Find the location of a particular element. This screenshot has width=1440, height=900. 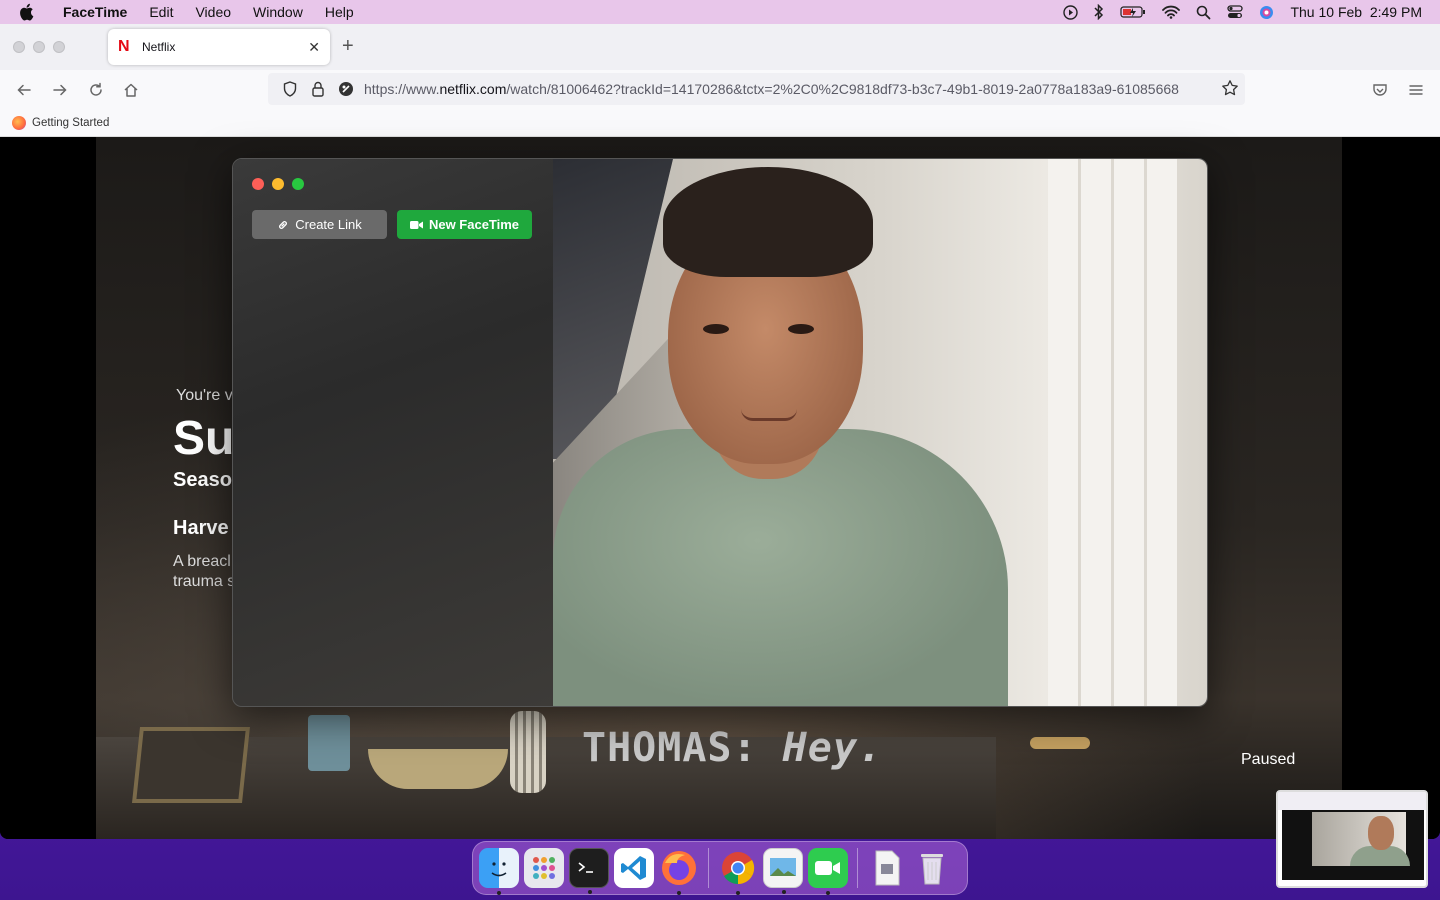

arrow-right-icon is located at coordinates (60, 90).